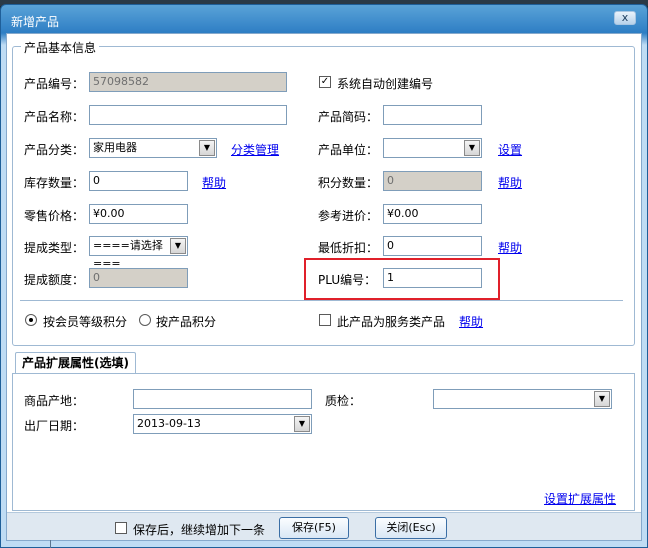 The width and height of the screenshot is (648, 548). What do you see at coordinates (54, 150) in the screenshot?
I see `category-label: 产品分类：` at bounding box center [54, 150].